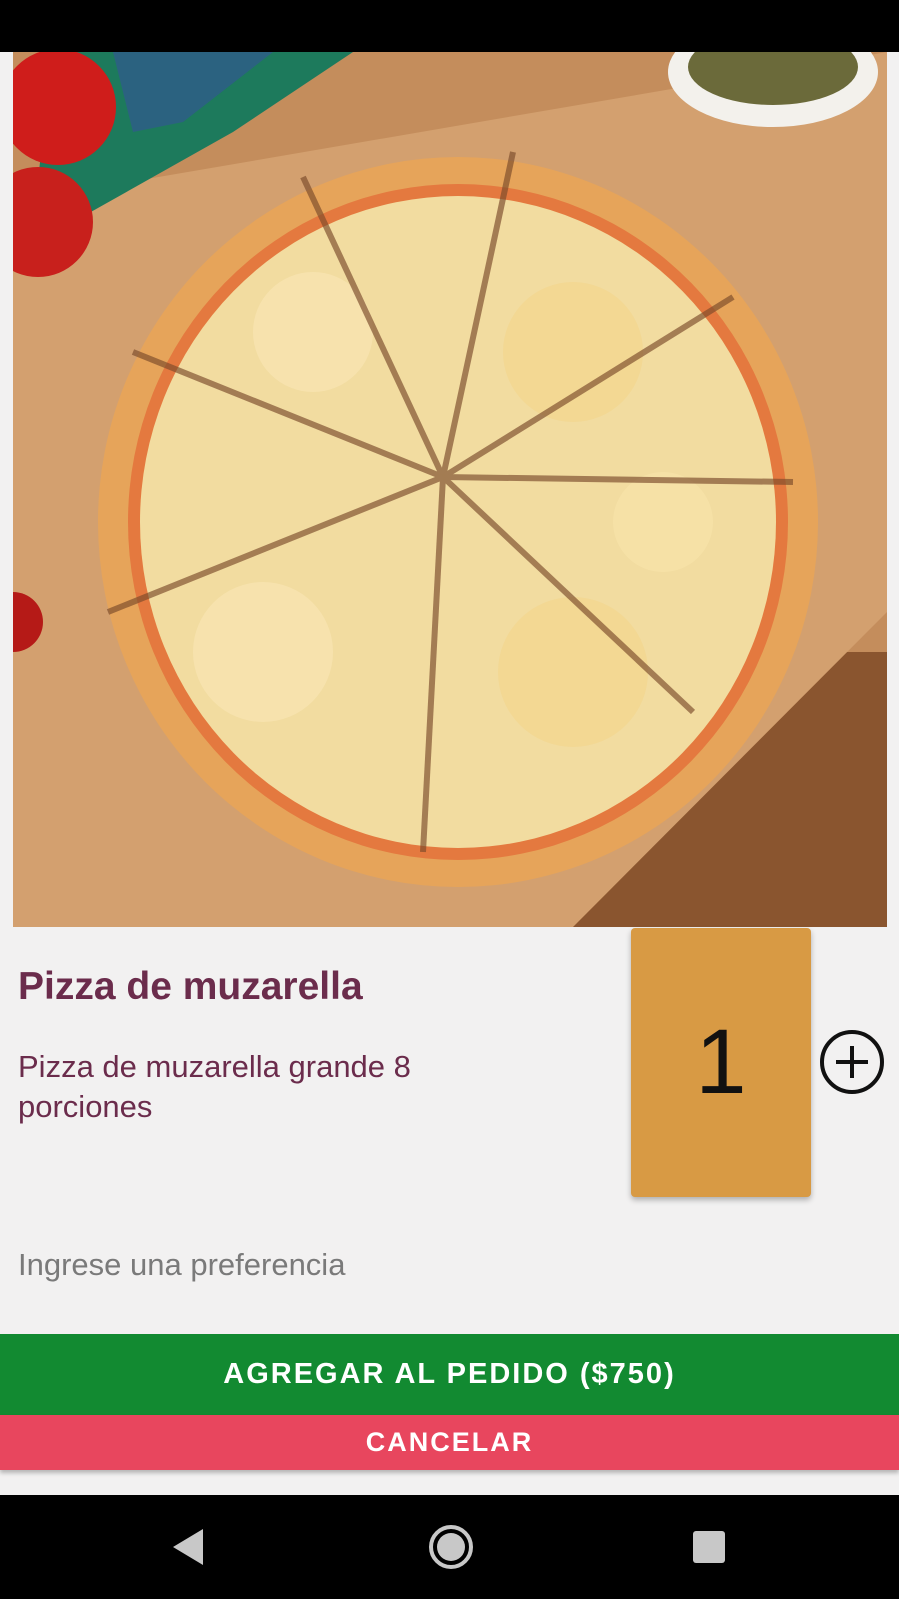 Image resolution: width=899 pixels, height=1599 pixels. I want to click on cancel-button: CANCELAR, so click(449, 1442).